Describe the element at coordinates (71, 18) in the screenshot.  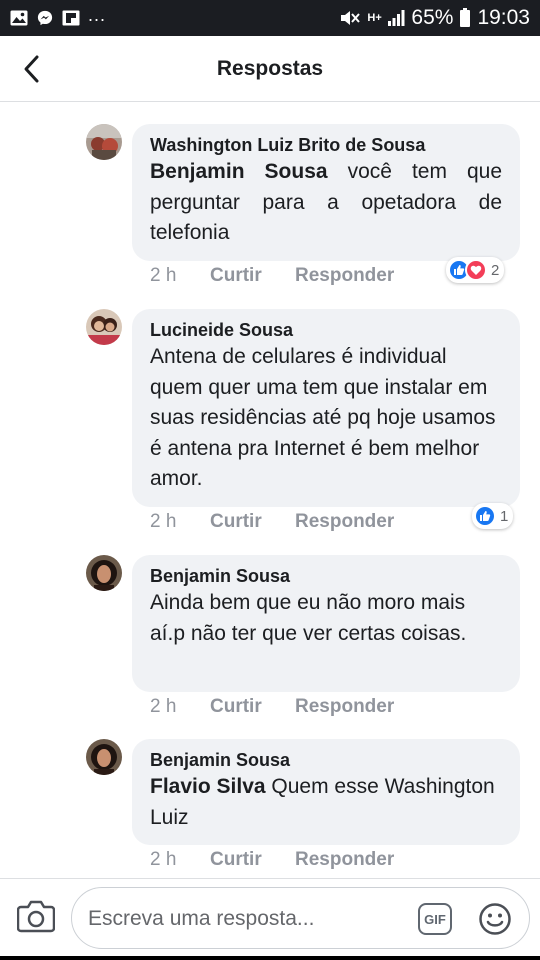
I see `flipboard-icon` at that location.